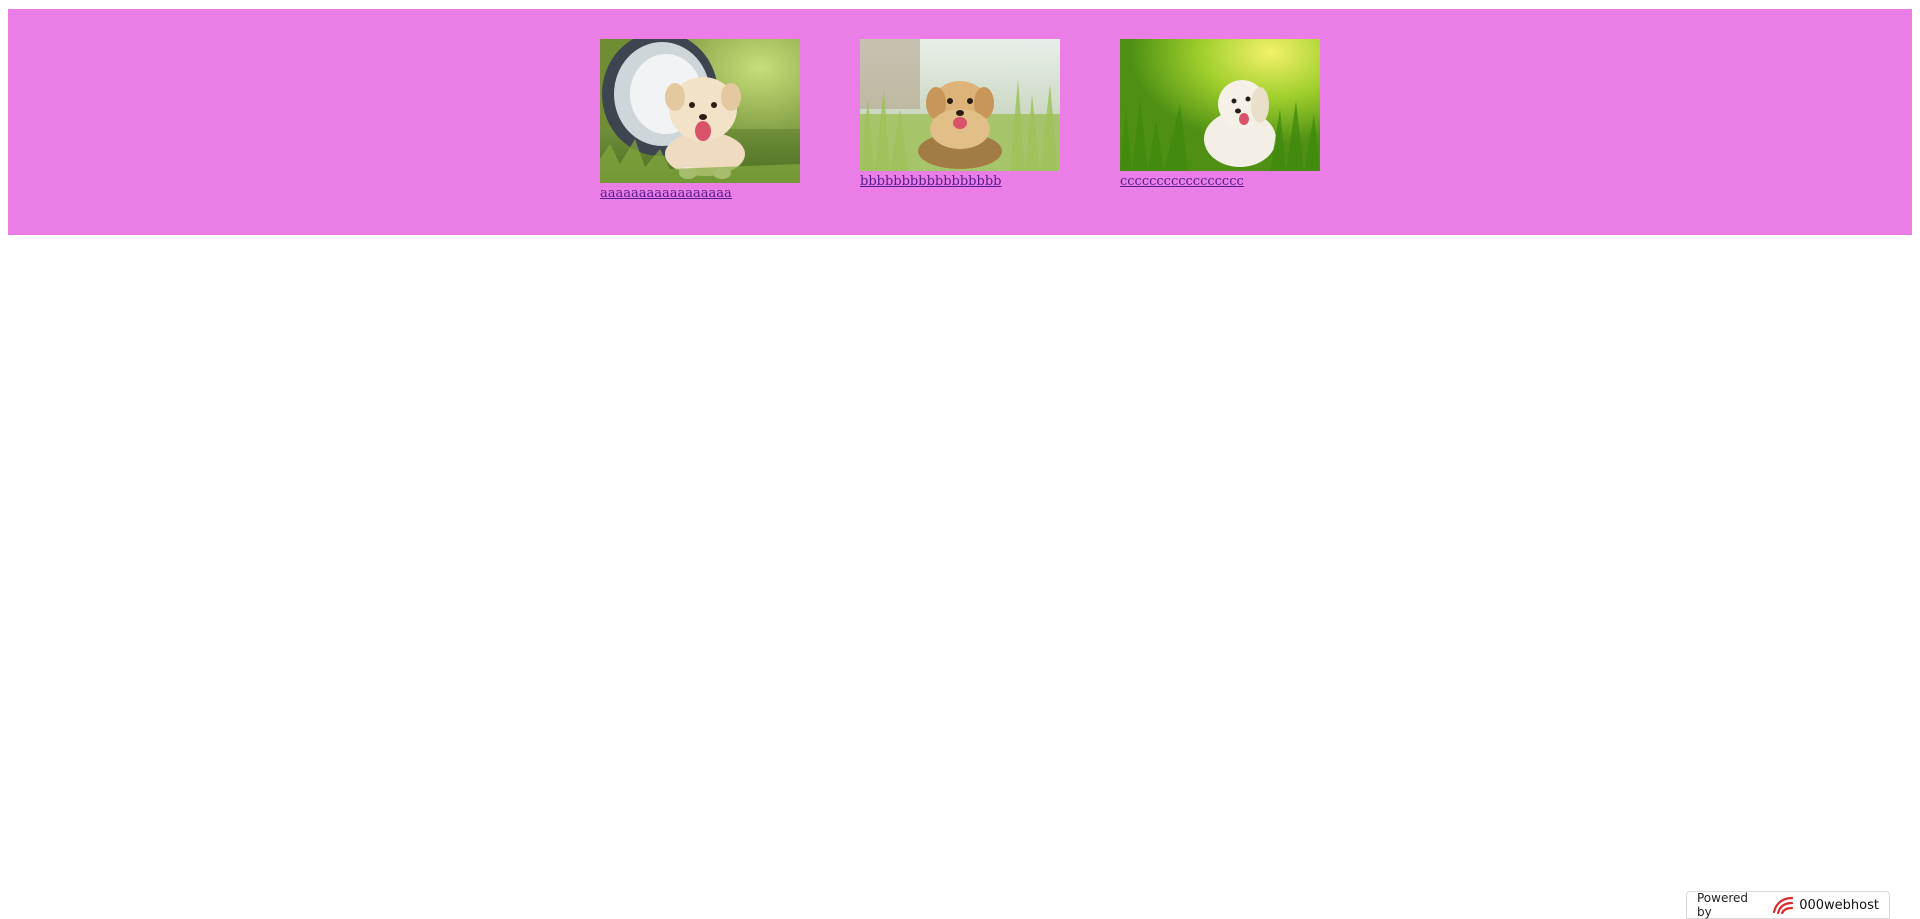 This screenshot has width=1920, height=919. I want to click on brand-name: 000webhost, so click(1839, 905).